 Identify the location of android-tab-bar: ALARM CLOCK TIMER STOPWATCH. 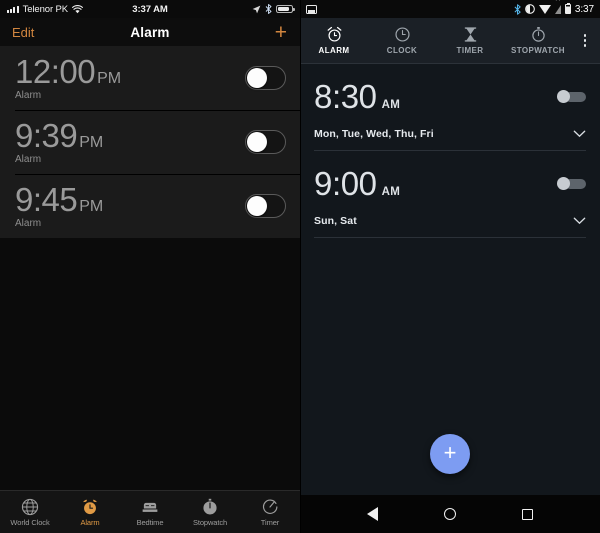
(450, 41).